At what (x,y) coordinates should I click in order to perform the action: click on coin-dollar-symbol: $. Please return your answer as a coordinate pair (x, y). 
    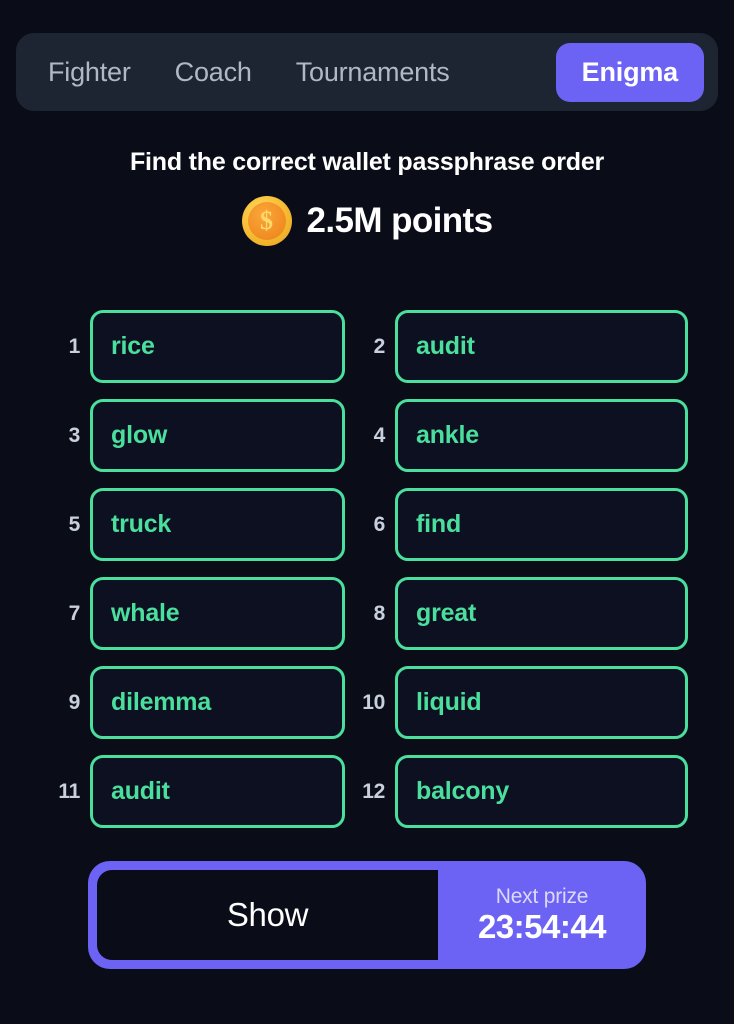
    Looking at the image, I should click on (266, 221).